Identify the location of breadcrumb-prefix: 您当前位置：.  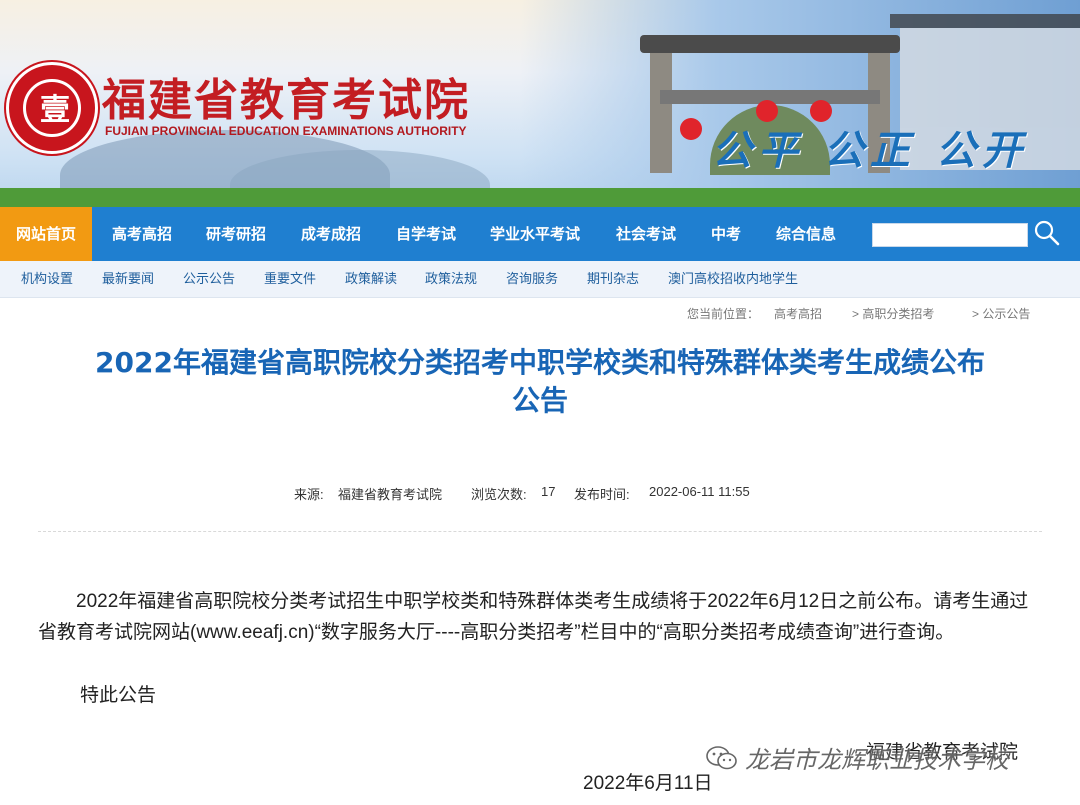
(723, 314).